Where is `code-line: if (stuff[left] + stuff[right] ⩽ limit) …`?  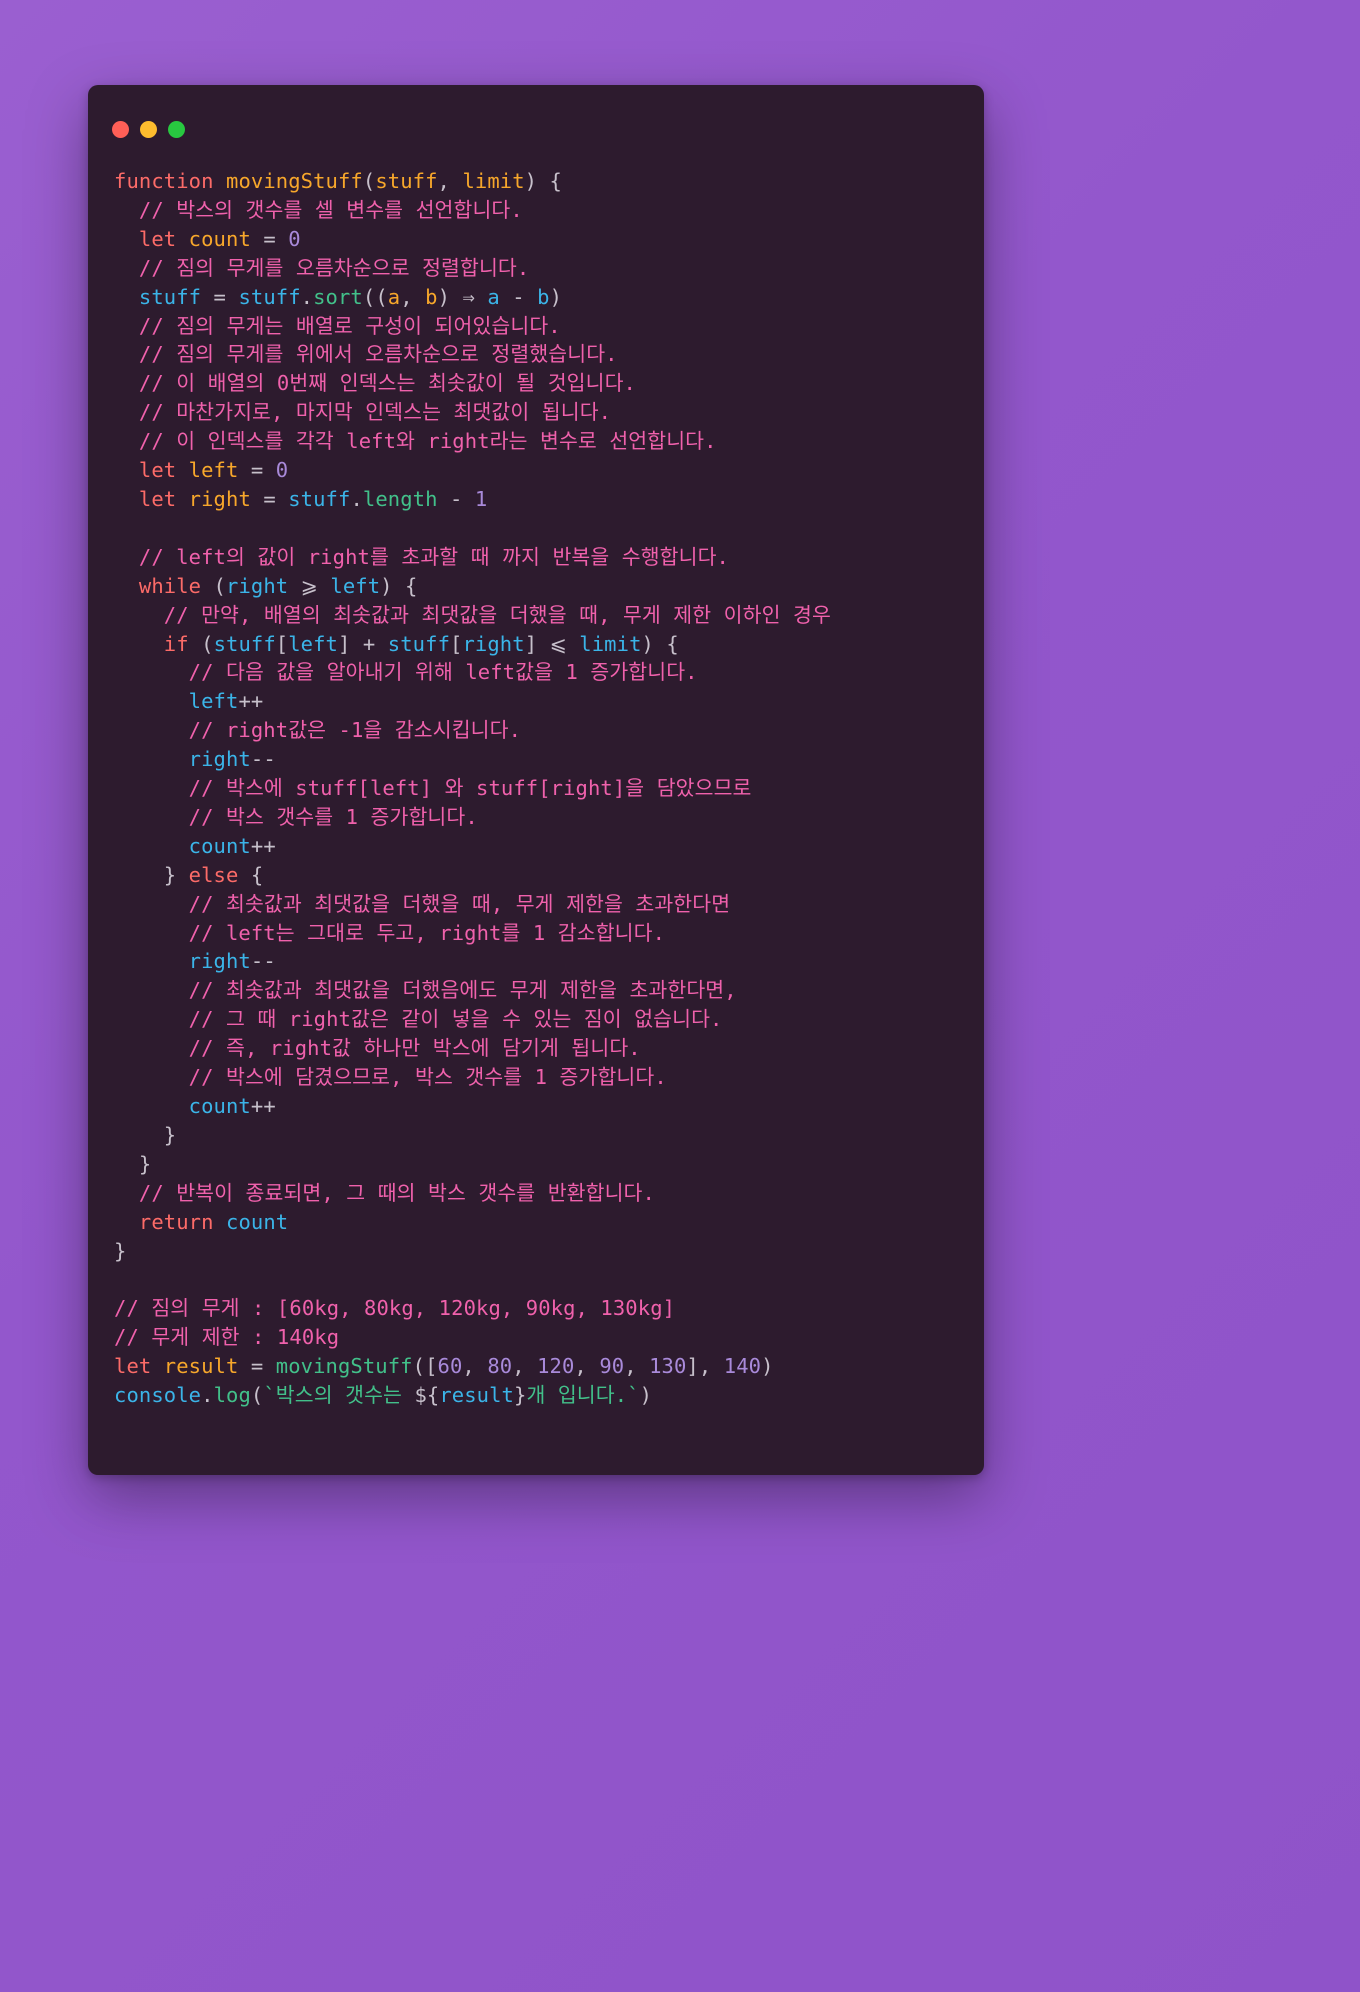
code-line: if (stuff[left] + stuff[right] ⩽ limit) … is located at coordinates (536, 644).